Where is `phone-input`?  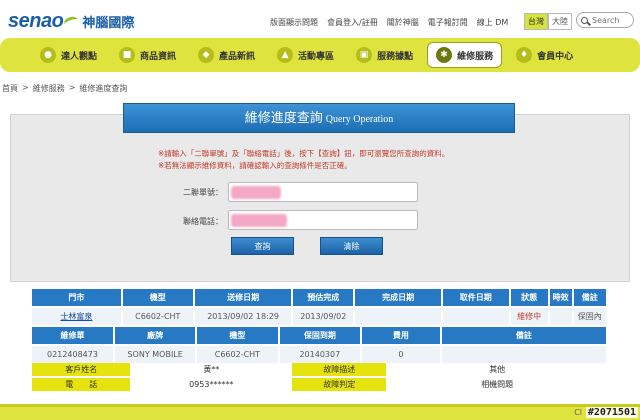
phone-input is located at coordinates (323, 220).